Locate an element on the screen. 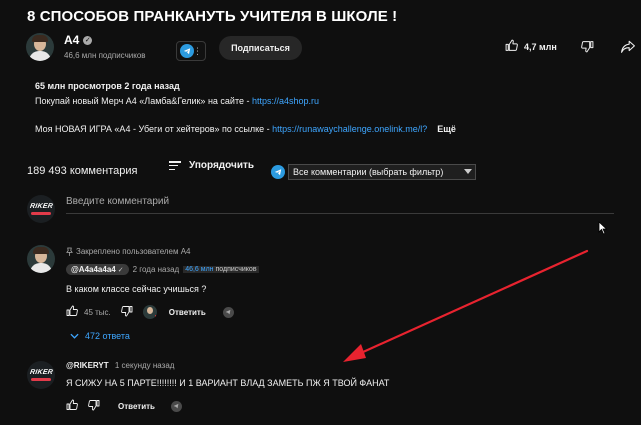 This screenshot has width=641, height=425. like-count: 4,7 млн is located at coordinates (540, 46).